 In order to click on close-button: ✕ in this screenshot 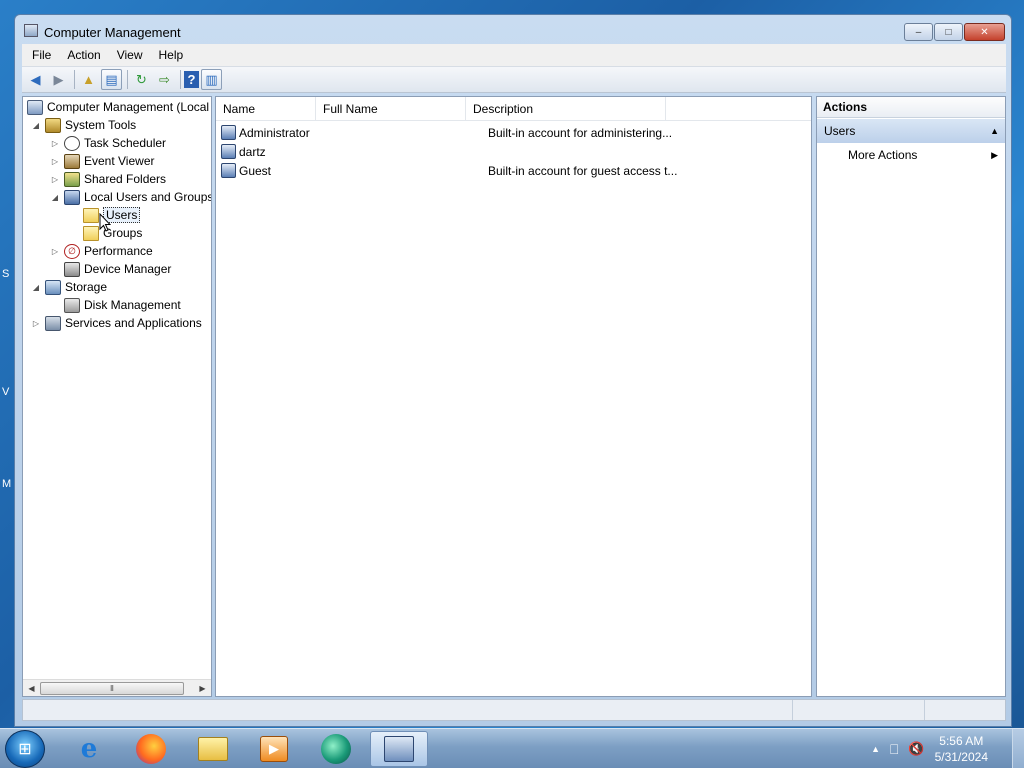, I will do `click(984, 32)`.